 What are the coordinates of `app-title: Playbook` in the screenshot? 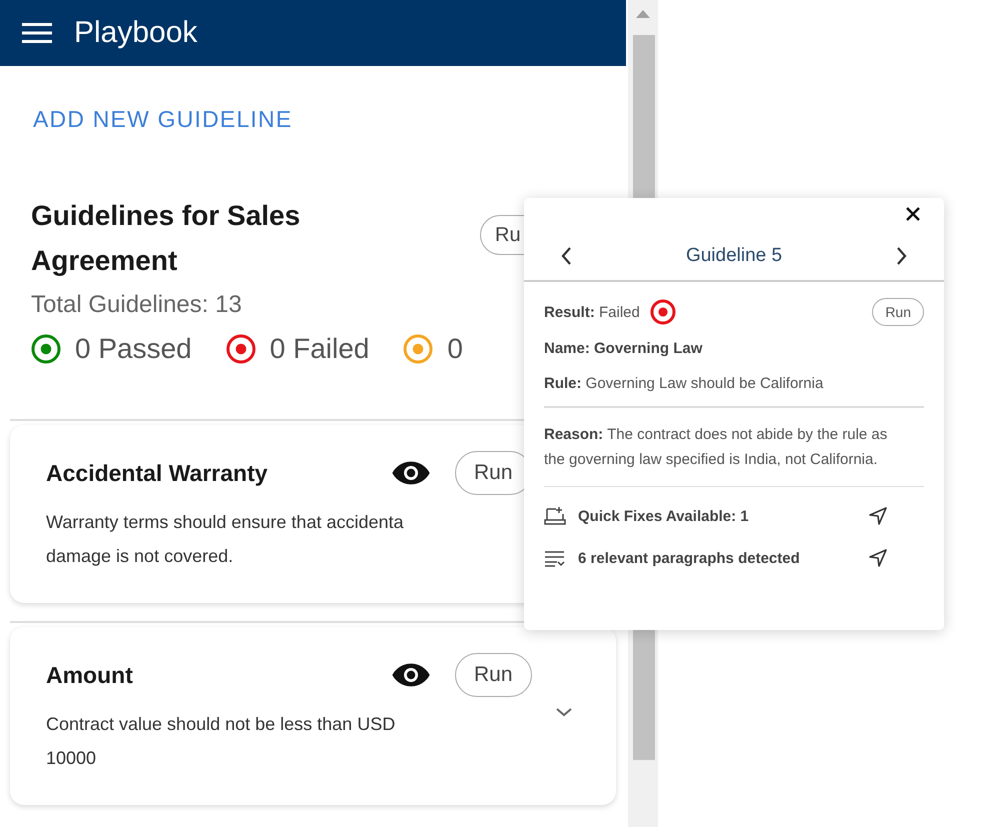 It's located at (136, 33).